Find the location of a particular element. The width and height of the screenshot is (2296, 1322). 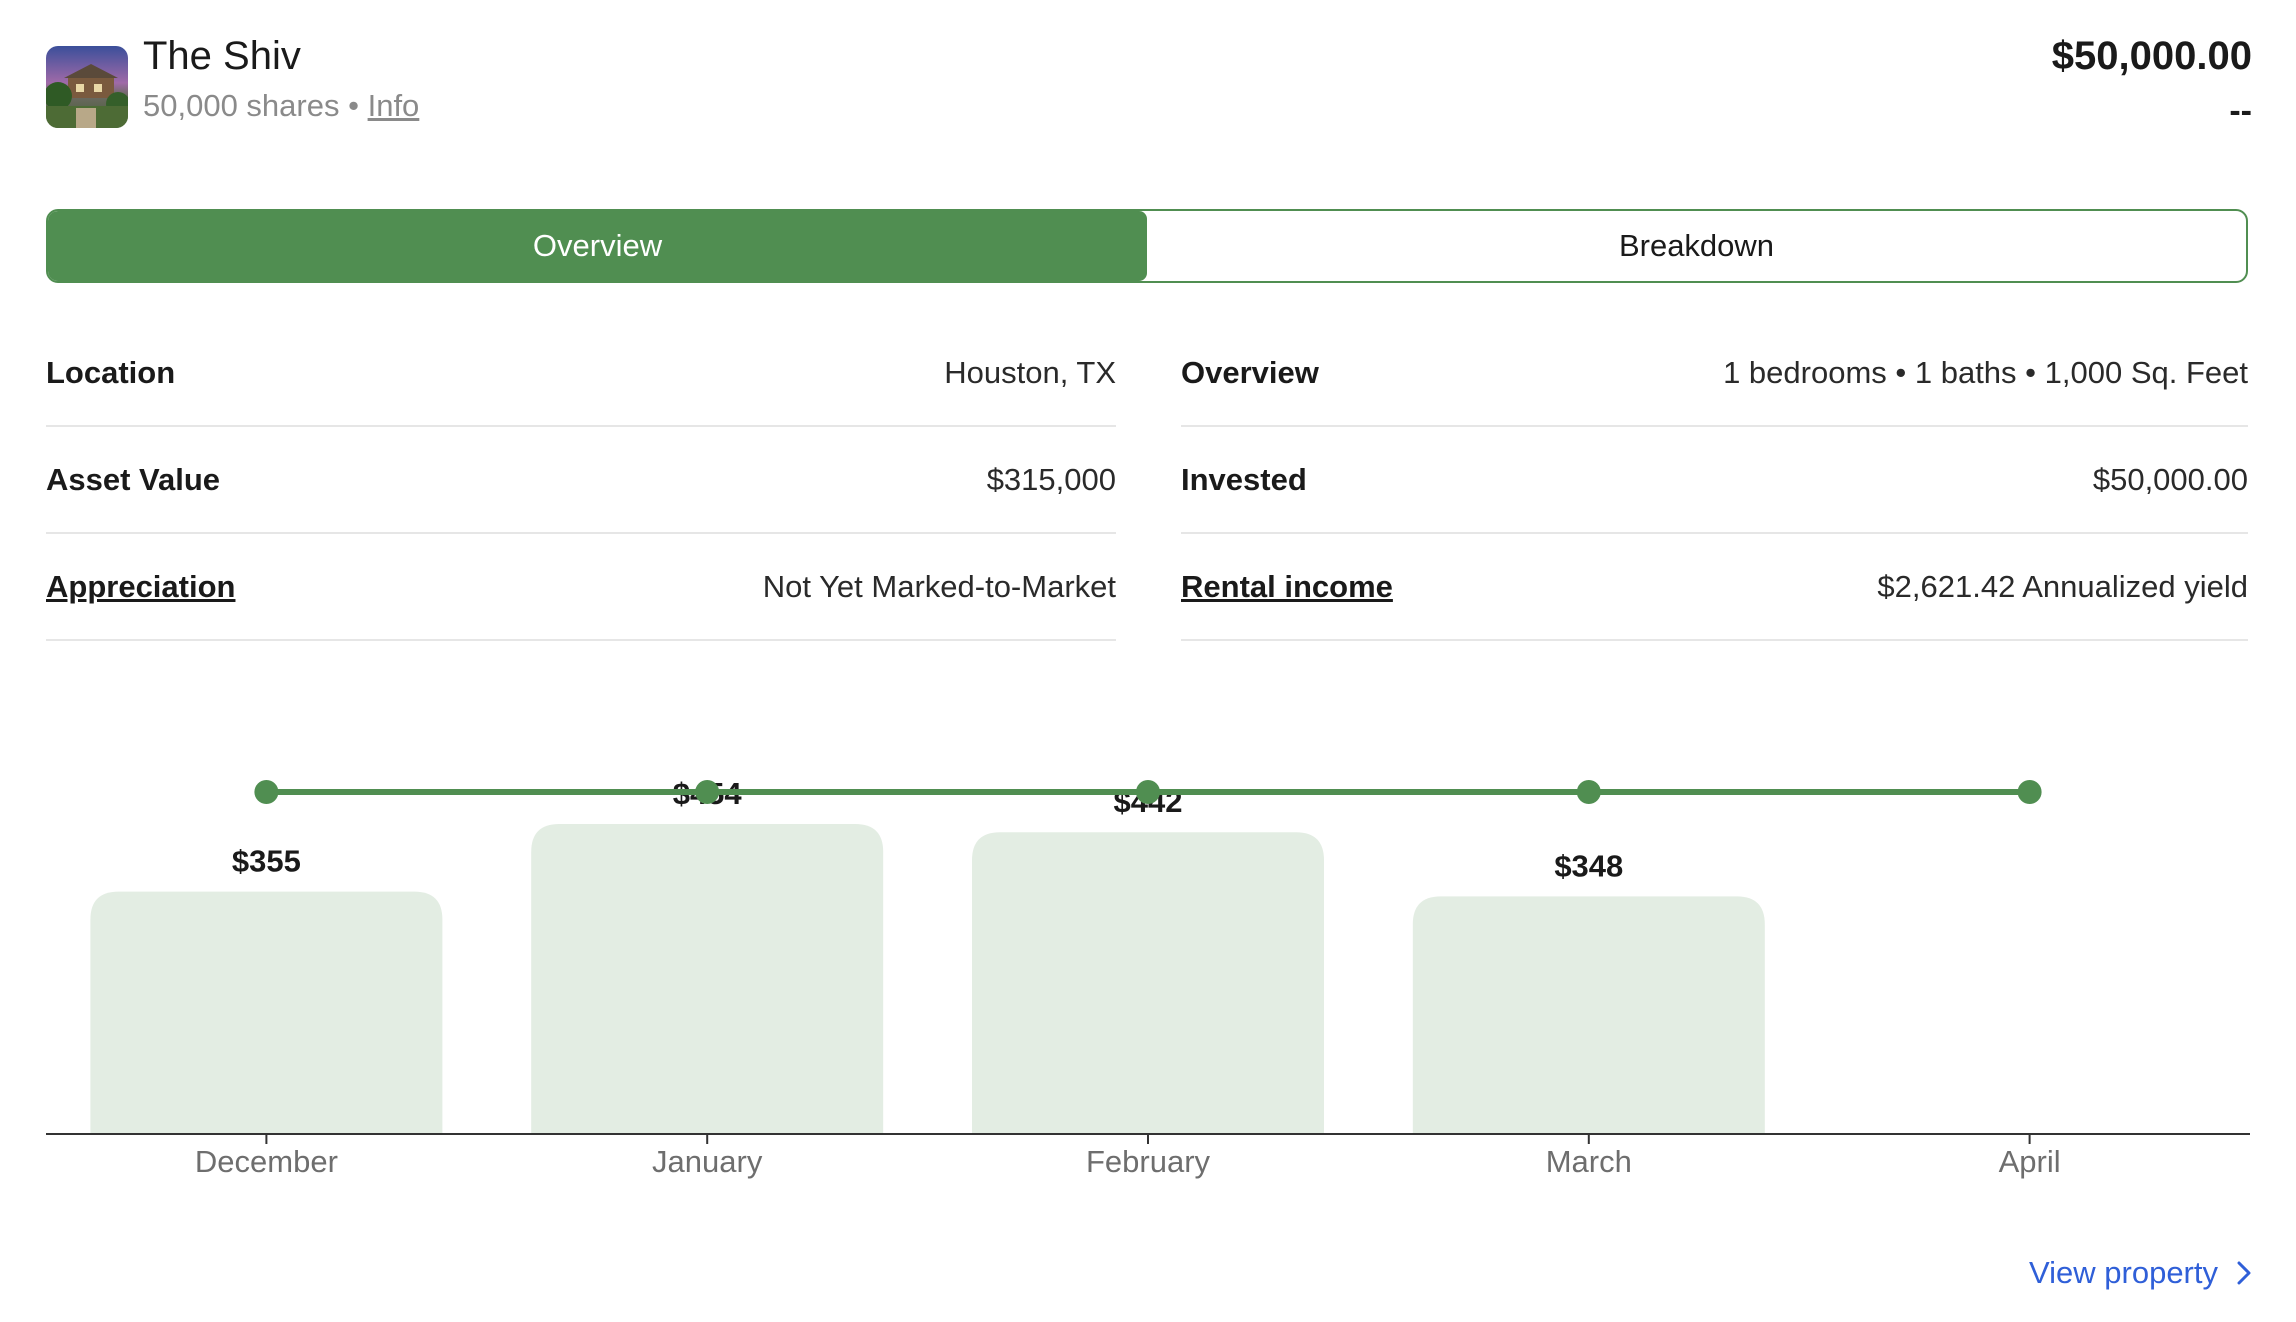

property-thumbnail is located at coordinates (87, 87).